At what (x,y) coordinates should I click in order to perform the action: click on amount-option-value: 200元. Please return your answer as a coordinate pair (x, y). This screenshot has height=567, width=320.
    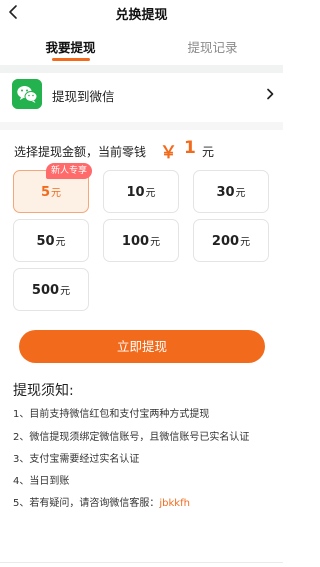
    Looking at the image, I should click on (231, 241).